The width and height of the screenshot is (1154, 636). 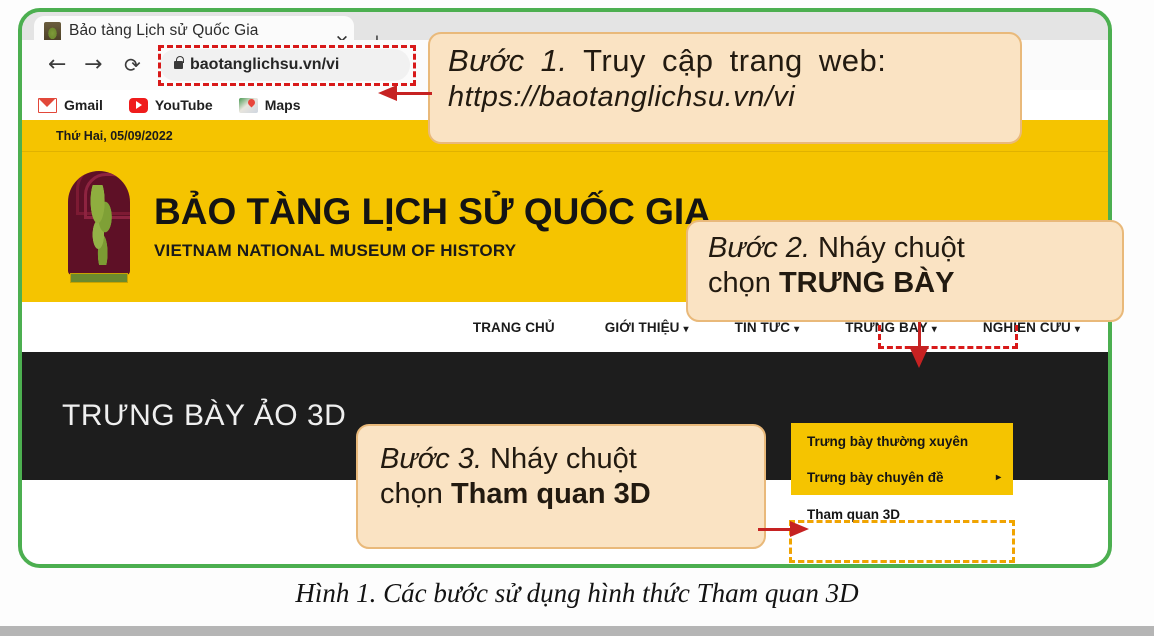 What do you see at coordinates (866, 283) in the screenshot?
I see `callout-emphasis: TRƯNG BÀY` at bounding box center [866, 283].